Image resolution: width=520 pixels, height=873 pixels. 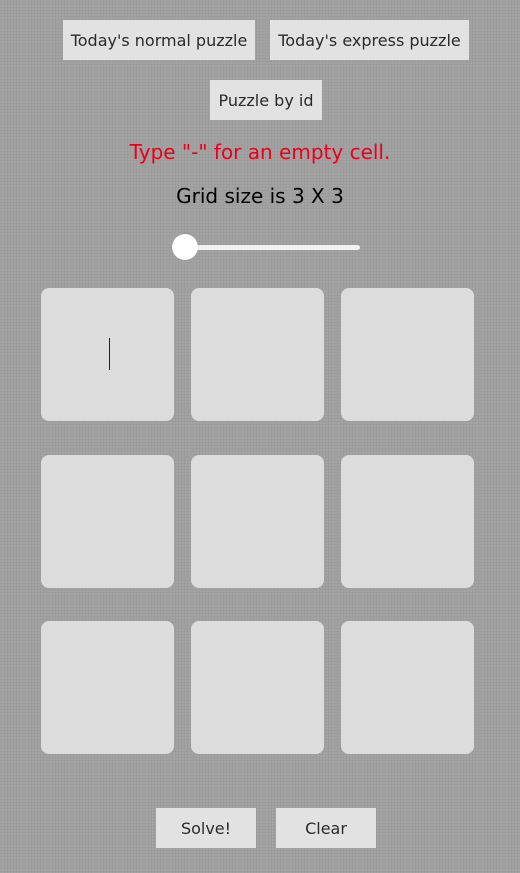 I want to click on todays-normal-puzzle-button: Today's normal puzzle, so click(x=159, y=40).